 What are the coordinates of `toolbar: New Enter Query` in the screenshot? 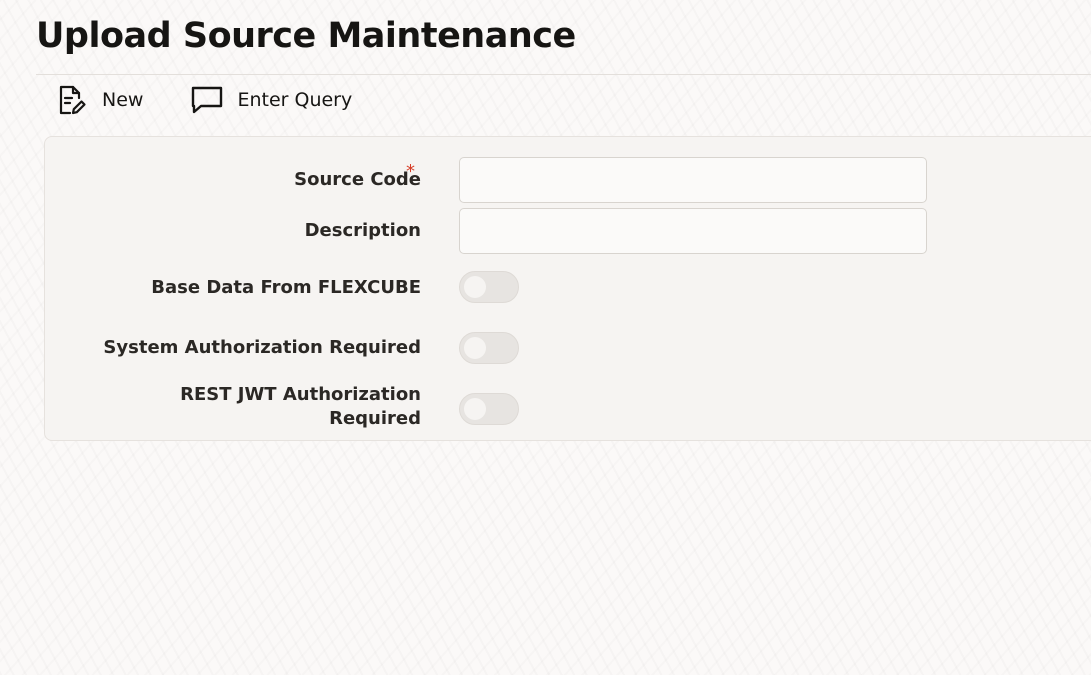 It's located at (226, 100).